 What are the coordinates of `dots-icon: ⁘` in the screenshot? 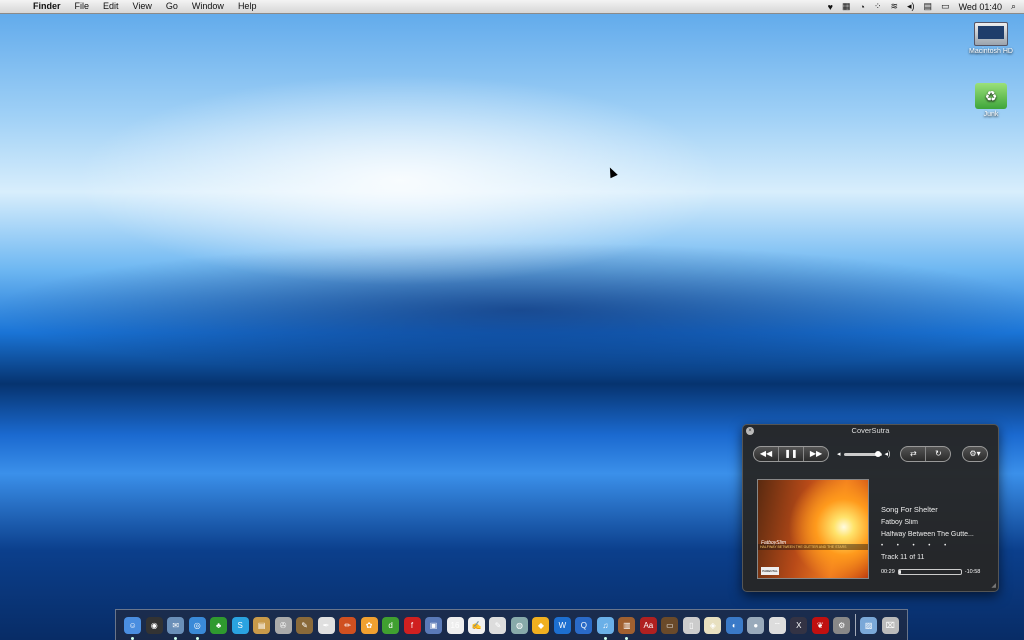 It's located at (878, 6).